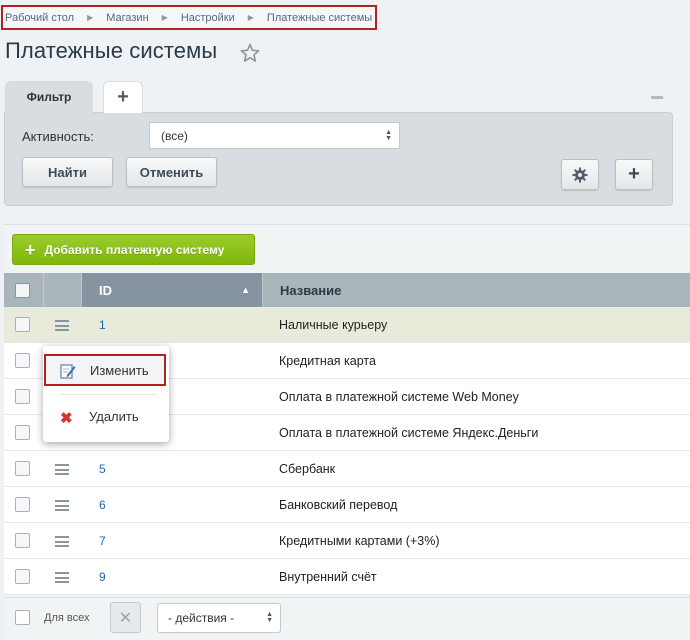 This screenshot has width=690, height=640. I want to click on tab-filter: Фильтр, so click(49, 97).